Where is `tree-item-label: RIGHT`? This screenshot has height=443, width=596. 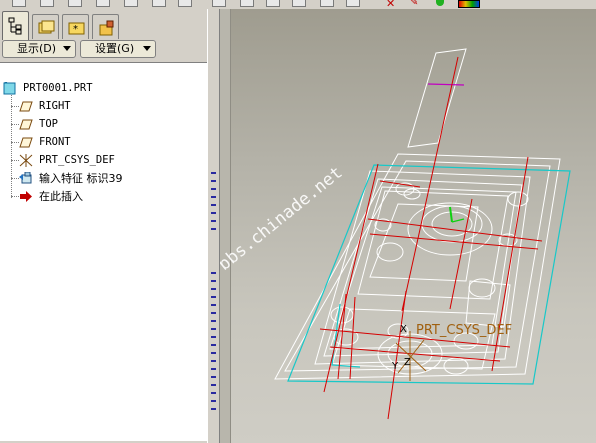
tree-item-label: RIGHT is located at coordinates (55, 106).